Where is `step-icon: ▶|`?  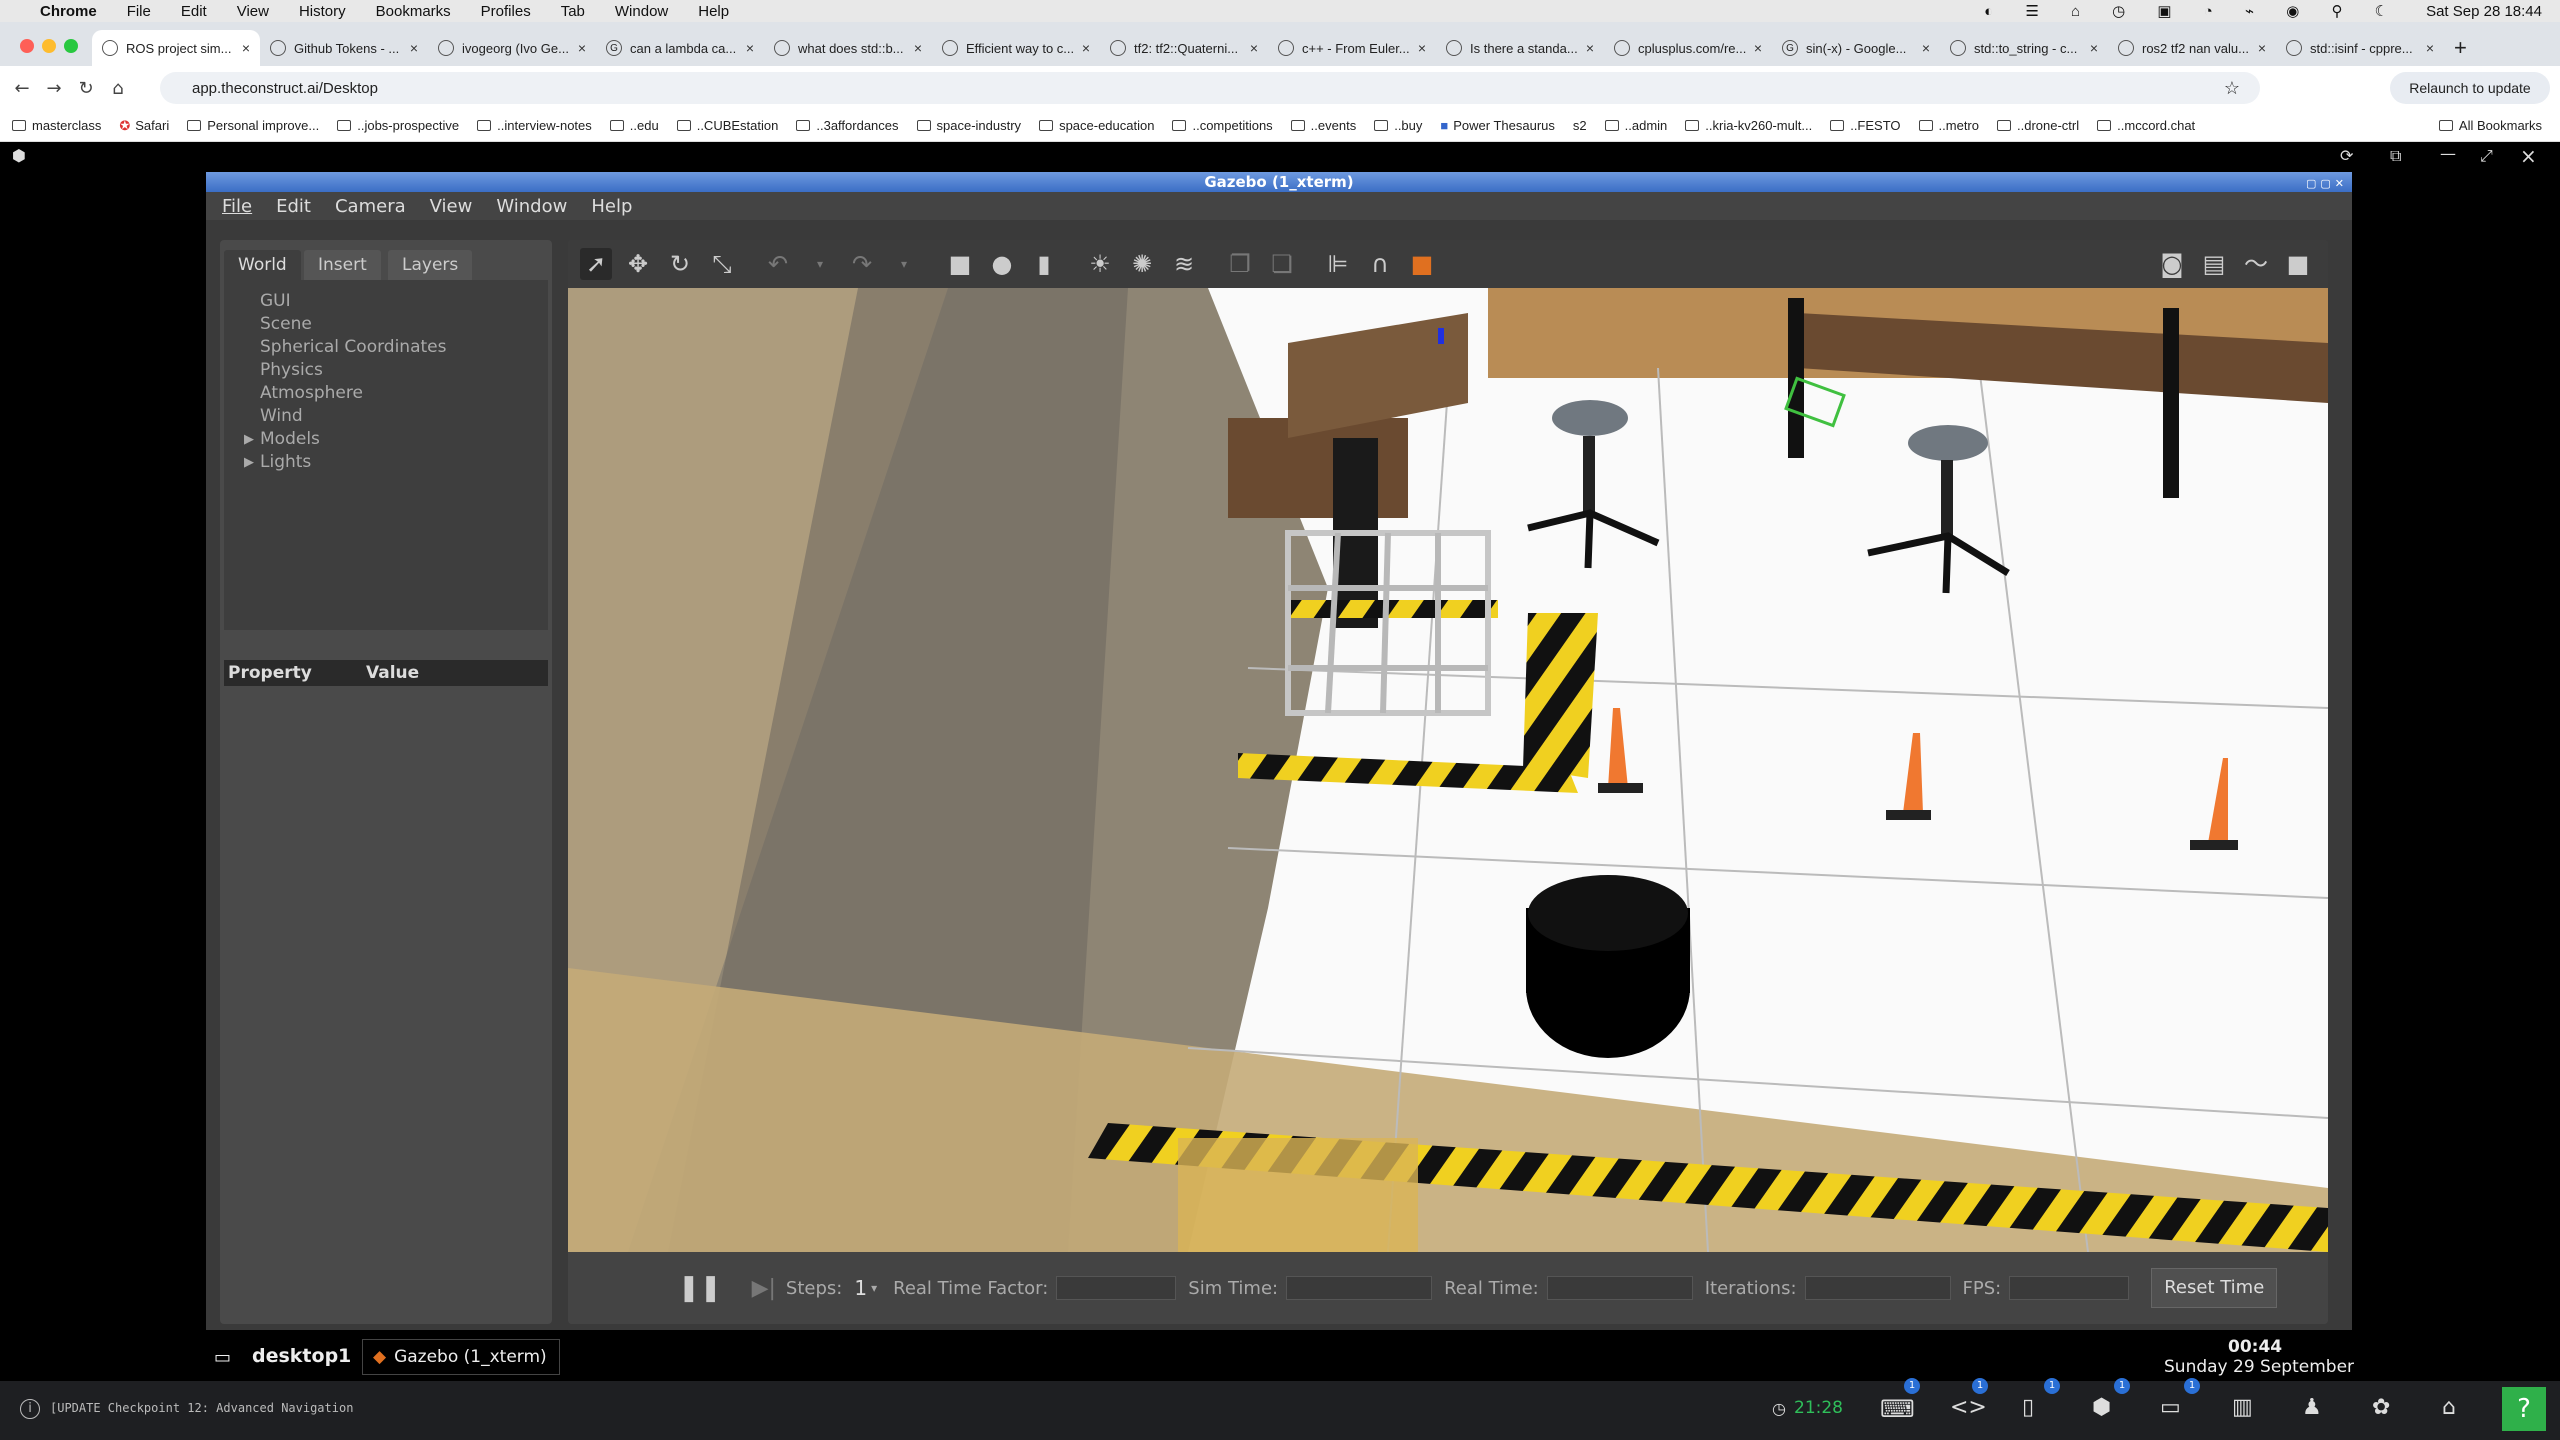 step-icon: ▶| is located at coordinates (764, 1288).